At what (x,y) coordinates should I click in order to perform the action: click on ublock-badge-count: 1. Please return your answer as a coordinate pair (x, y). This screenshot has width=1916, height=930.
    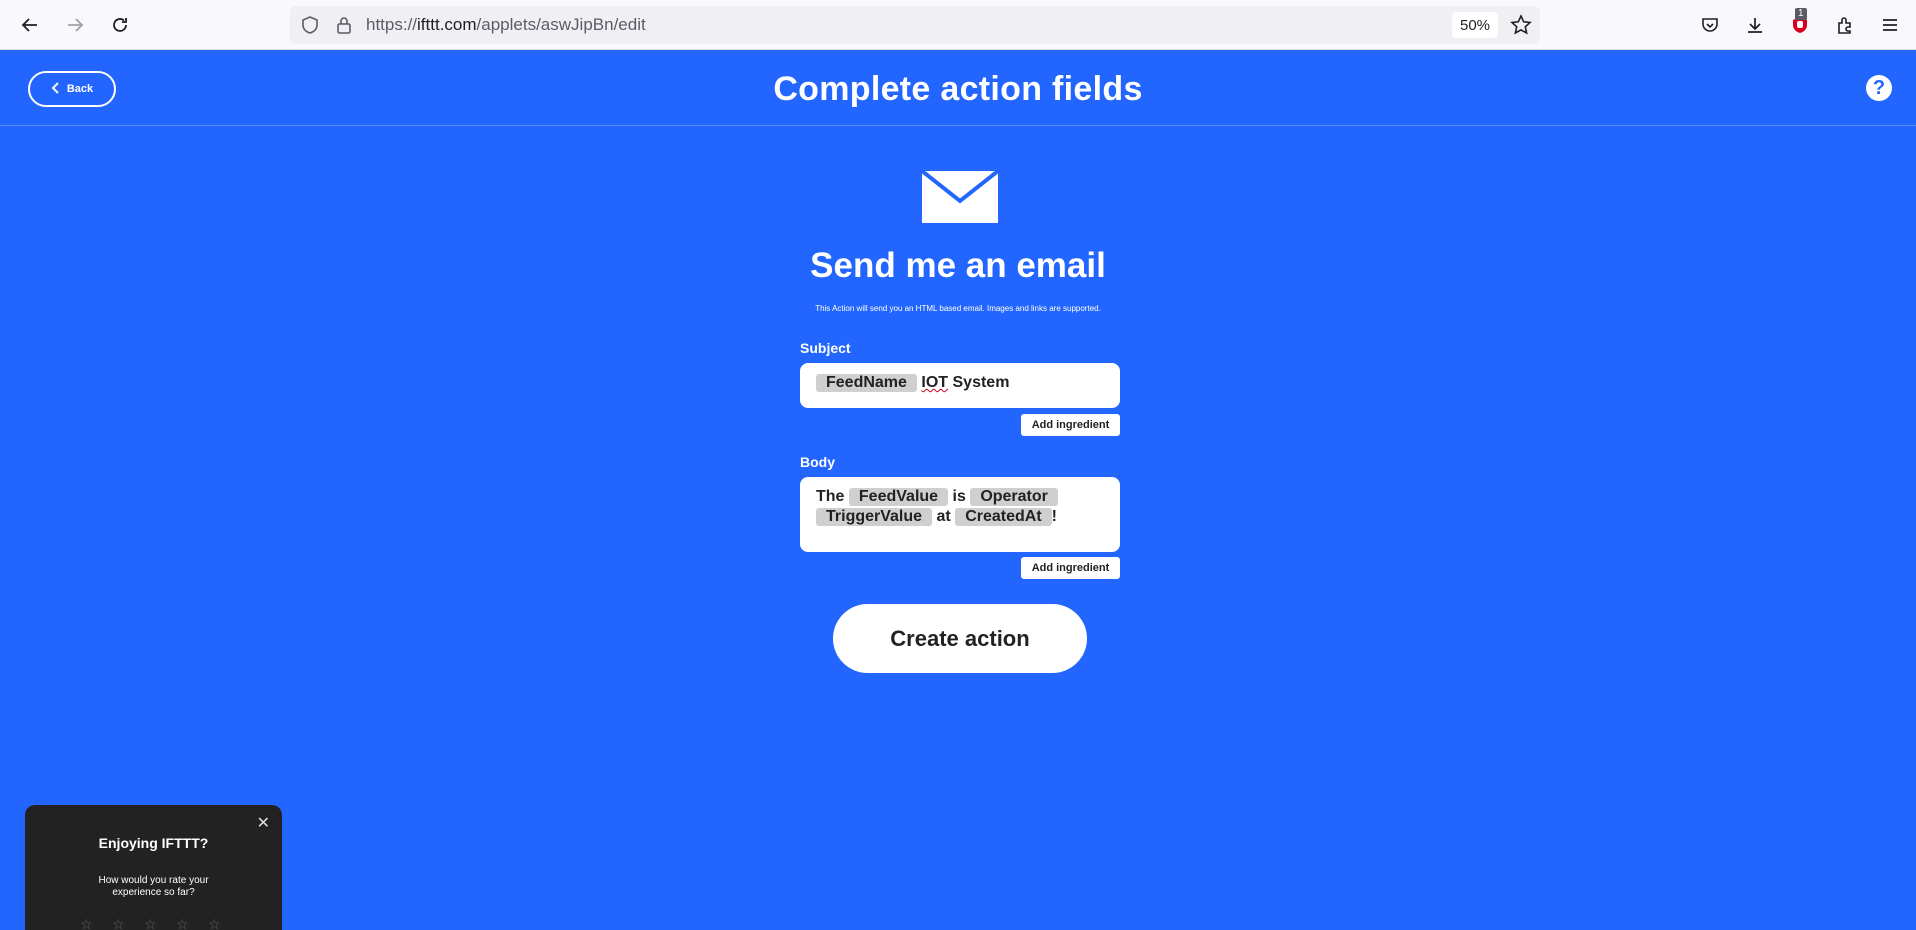
    Looking at the image, I should click on (1801, 14).